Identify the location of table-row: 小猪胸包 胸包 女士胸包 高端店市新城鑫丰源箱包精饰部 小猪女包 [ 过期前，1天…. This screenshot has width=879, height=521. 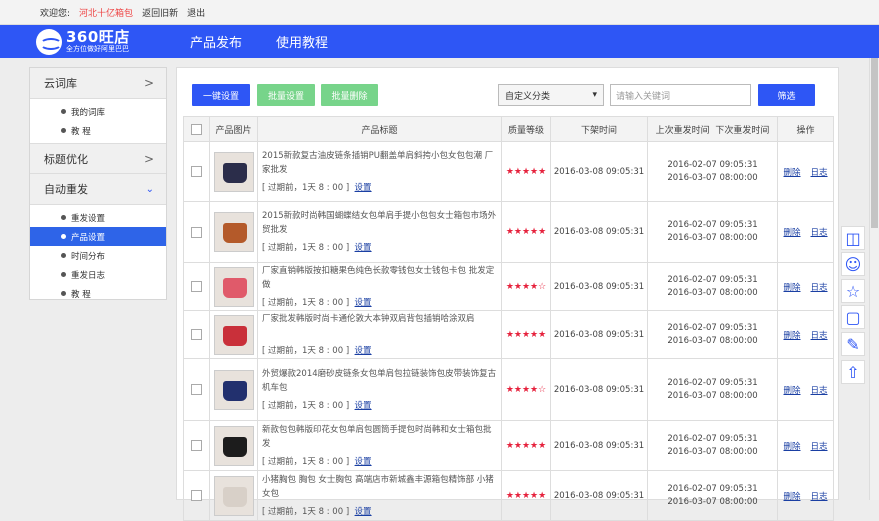
(509, 495).